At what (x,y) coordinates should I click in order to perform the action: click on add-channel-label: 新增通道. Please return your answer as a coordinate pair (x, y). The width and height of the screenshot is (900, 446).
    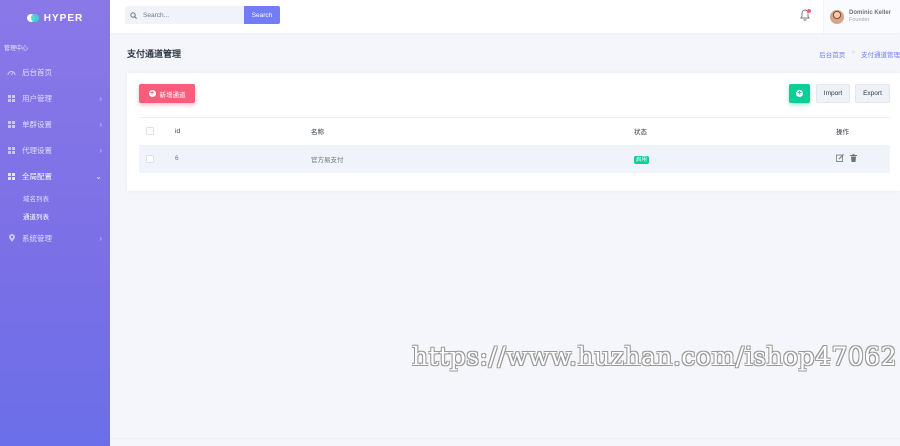
    Looking at the image, I should click on (172, 95).